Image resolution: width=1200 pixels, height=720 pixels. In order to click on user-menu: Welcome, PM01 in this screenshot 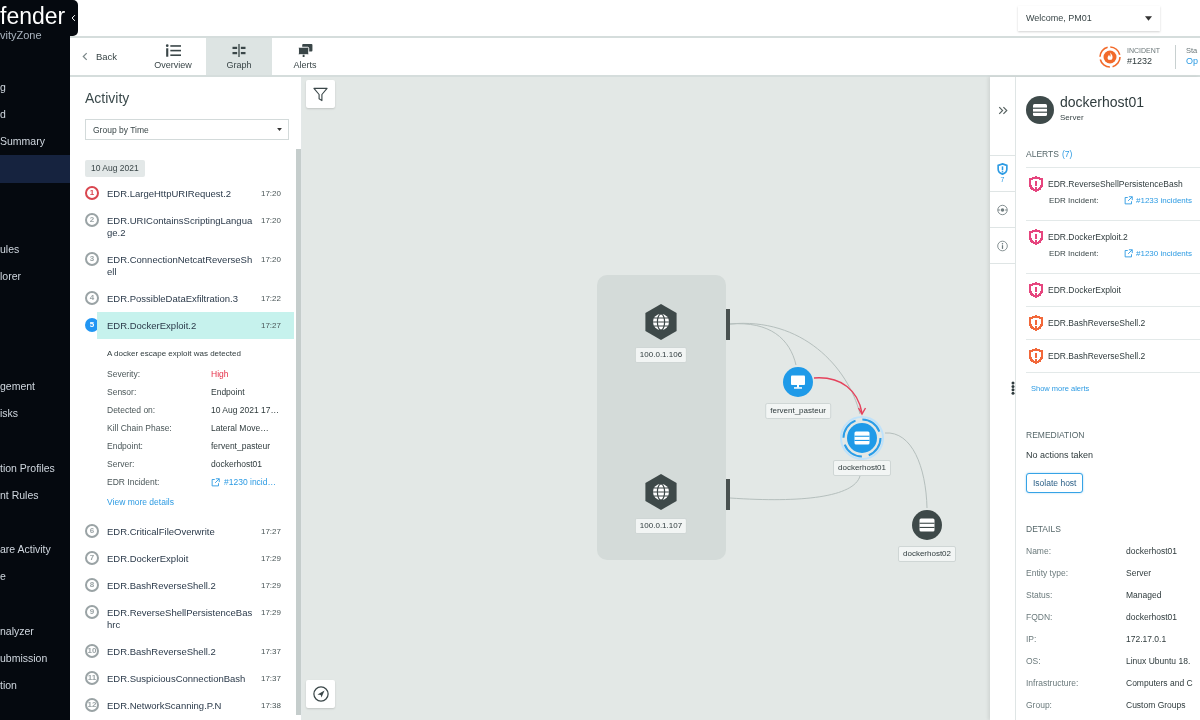, I will do `click(1089, 18)`.